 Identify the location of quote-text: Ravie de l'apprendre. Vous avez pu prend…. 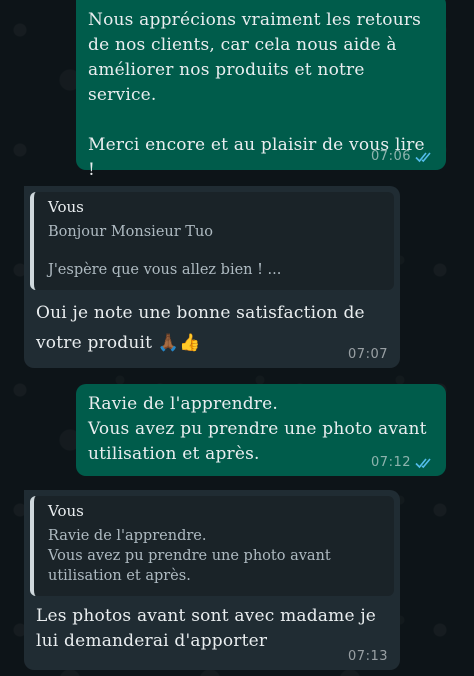
(189, 556).